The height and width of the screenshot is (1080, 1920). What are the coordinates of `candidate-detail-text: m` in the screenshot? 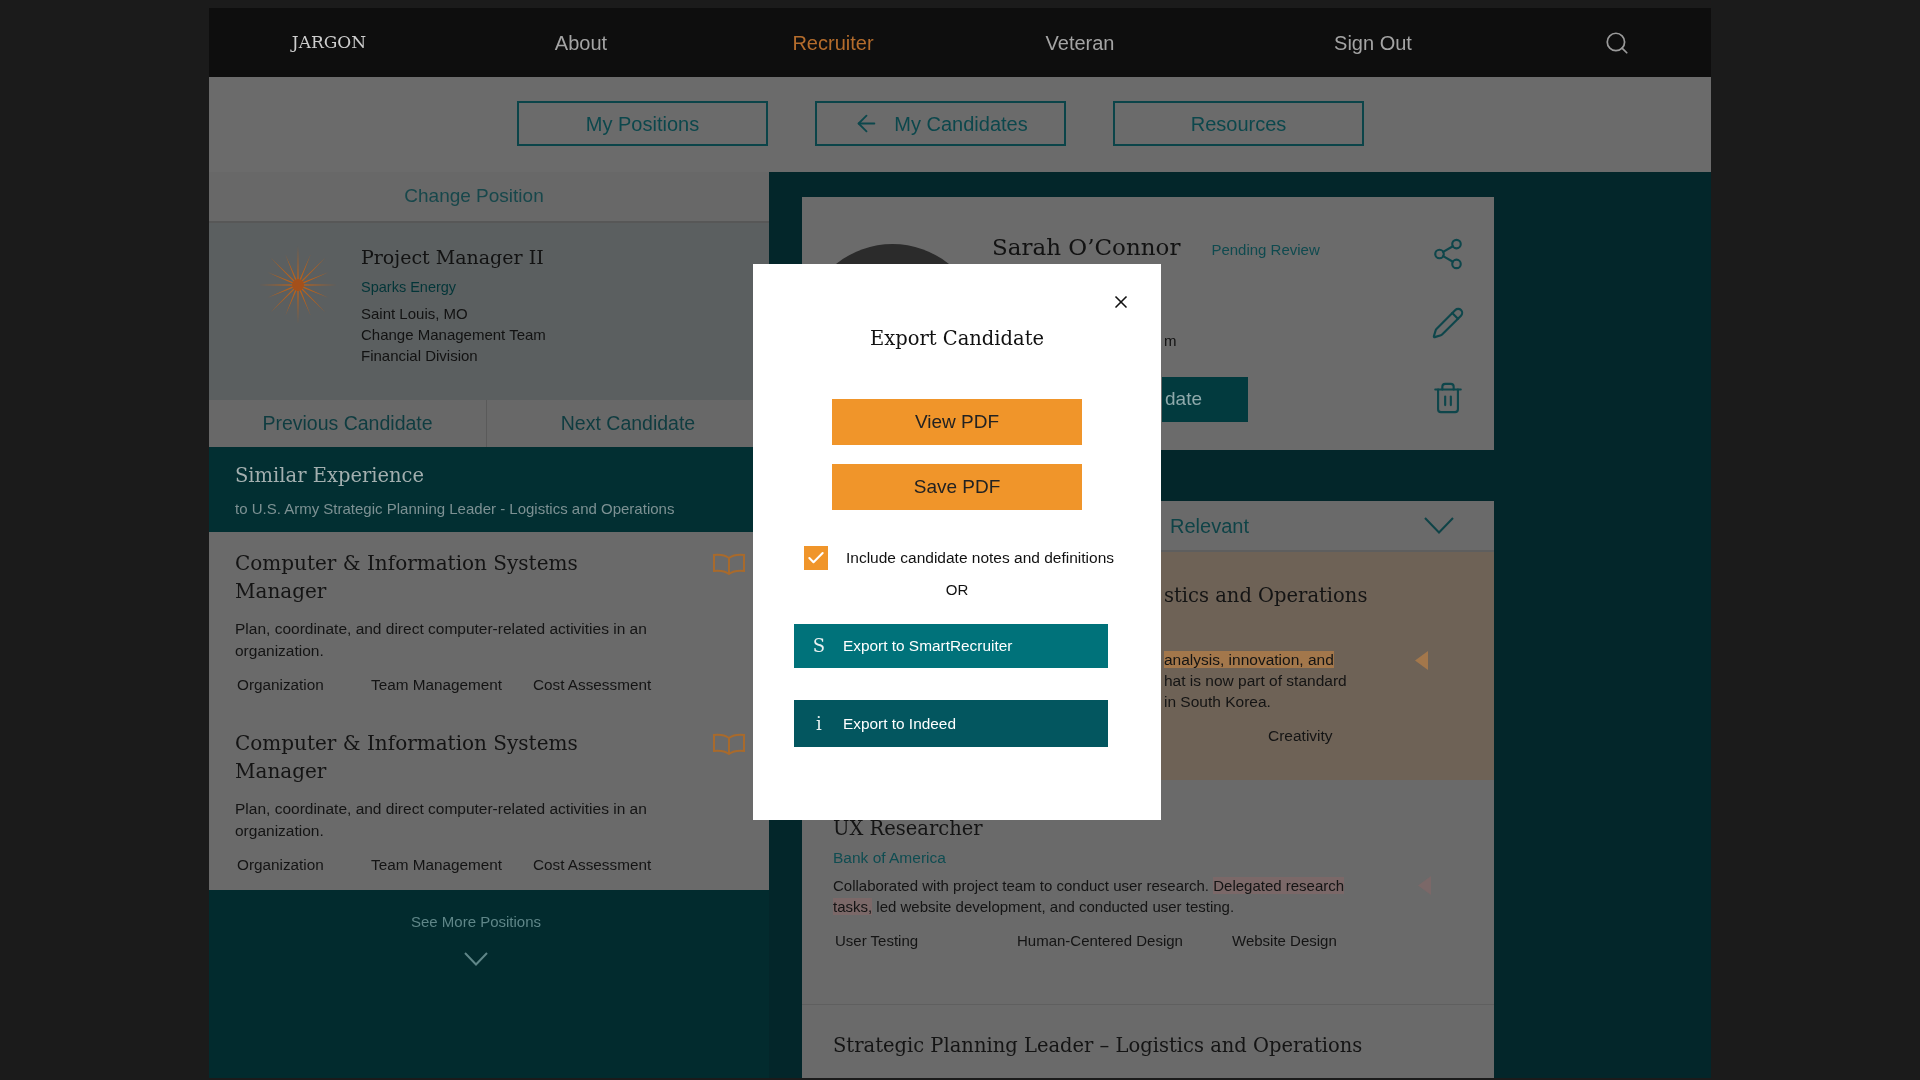 It's located at (1170, 341).